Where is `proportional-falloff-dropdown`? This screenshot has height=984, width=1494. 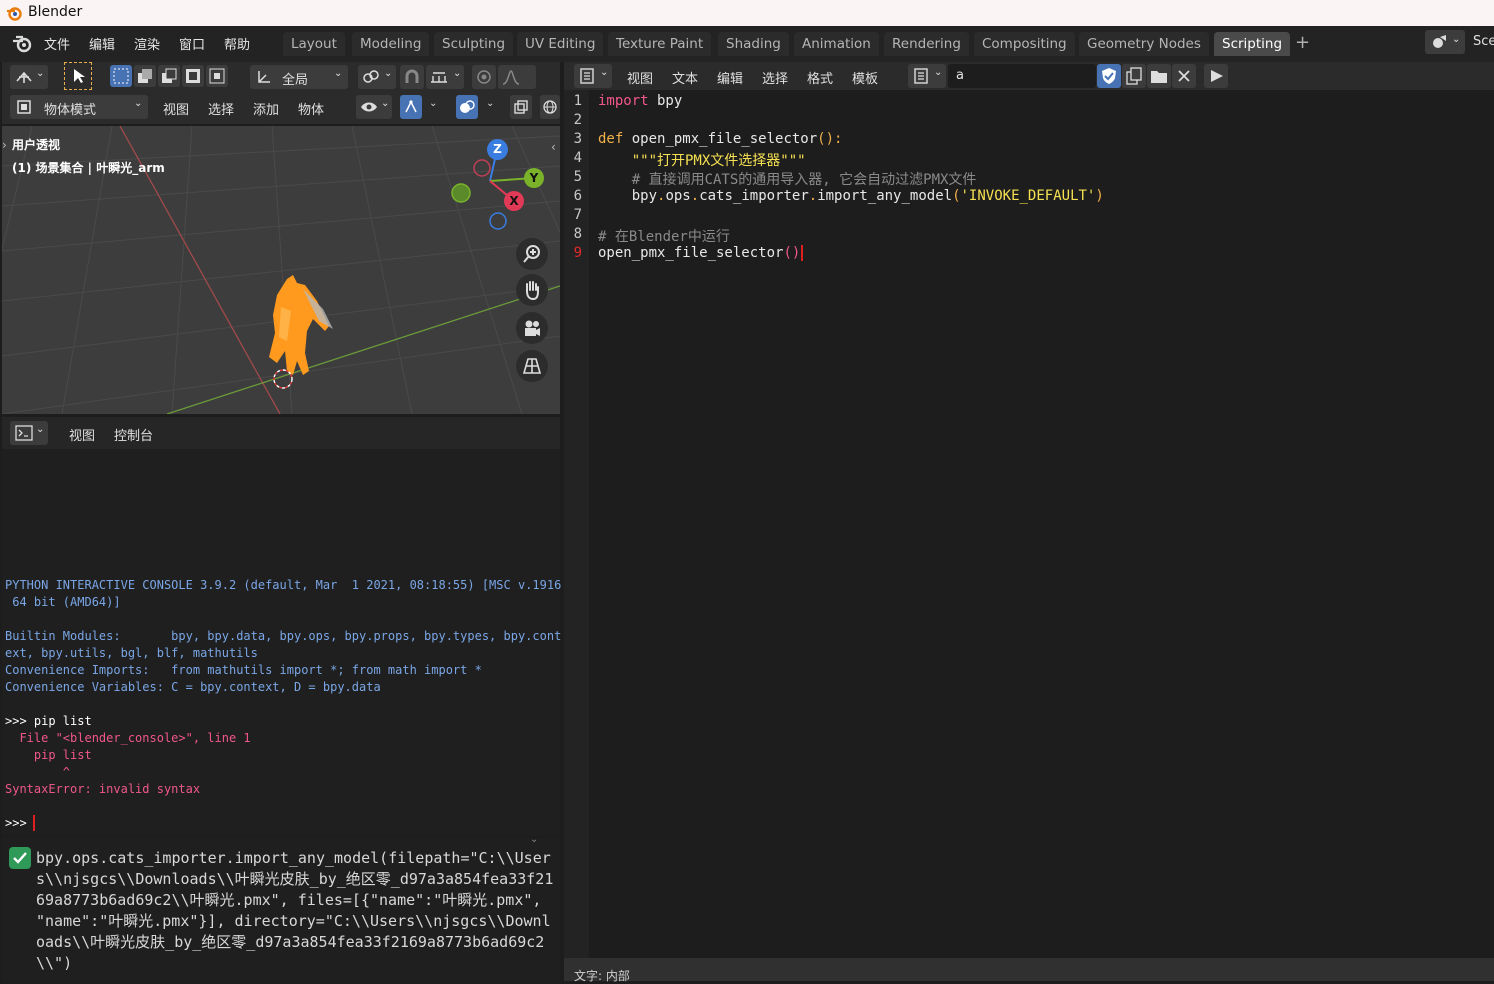
proportional-falloff-dropdown is located at coordinates (517, 77).